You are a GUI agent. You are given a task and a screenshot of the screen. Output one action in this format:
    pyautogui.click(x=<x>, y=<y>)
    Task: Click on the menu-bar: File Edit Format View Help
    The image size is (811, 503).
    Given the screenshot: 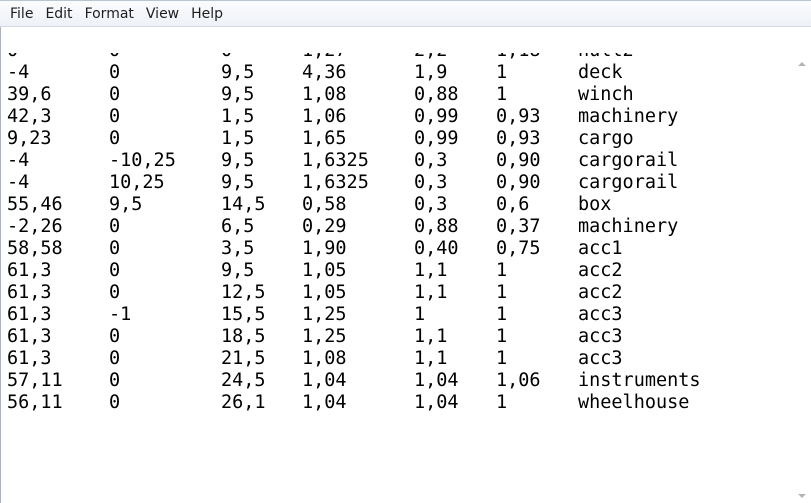 What is the action you would take?
    pyautogui.click(x=405, y=13)
    